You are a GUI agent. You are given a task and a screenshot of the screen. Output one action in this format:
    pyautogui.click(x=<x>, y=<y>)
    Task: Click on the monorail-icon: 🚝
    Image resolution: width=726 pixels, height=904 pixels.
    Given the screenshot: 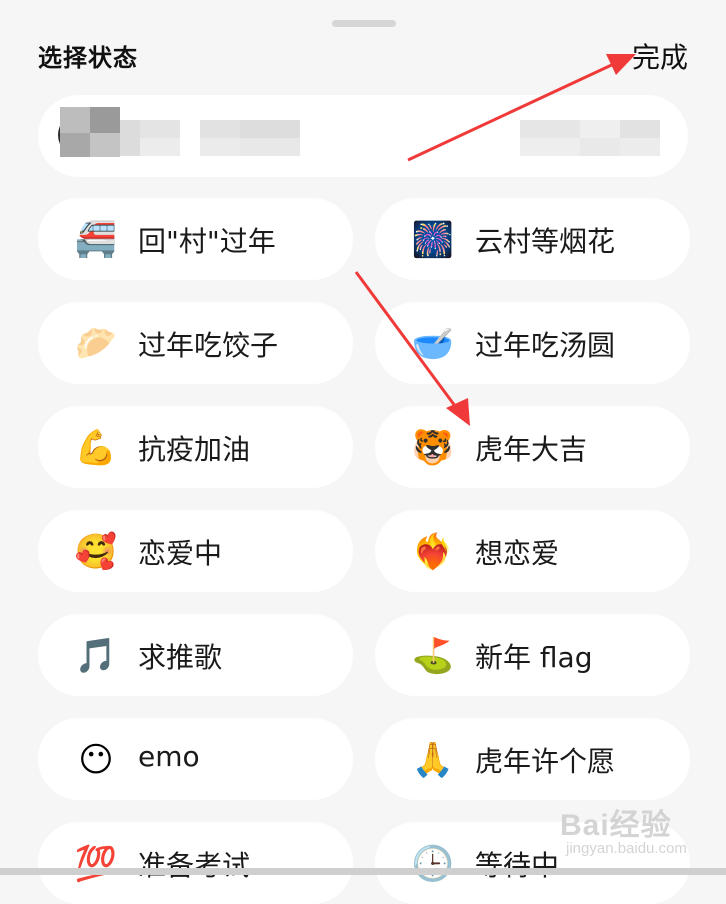 What is the action you would take?
    pyautogui.click(x=96, y=240)
    